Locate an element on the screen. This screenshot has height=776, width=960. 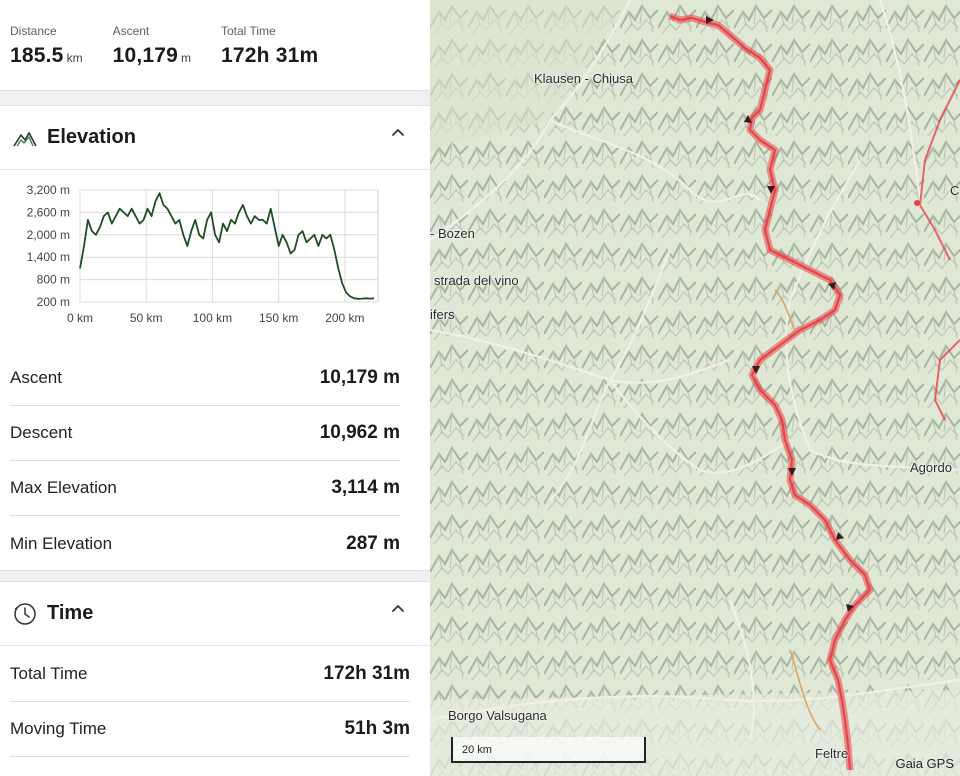
ascent-unit: m is located at coordinates (186, 58).